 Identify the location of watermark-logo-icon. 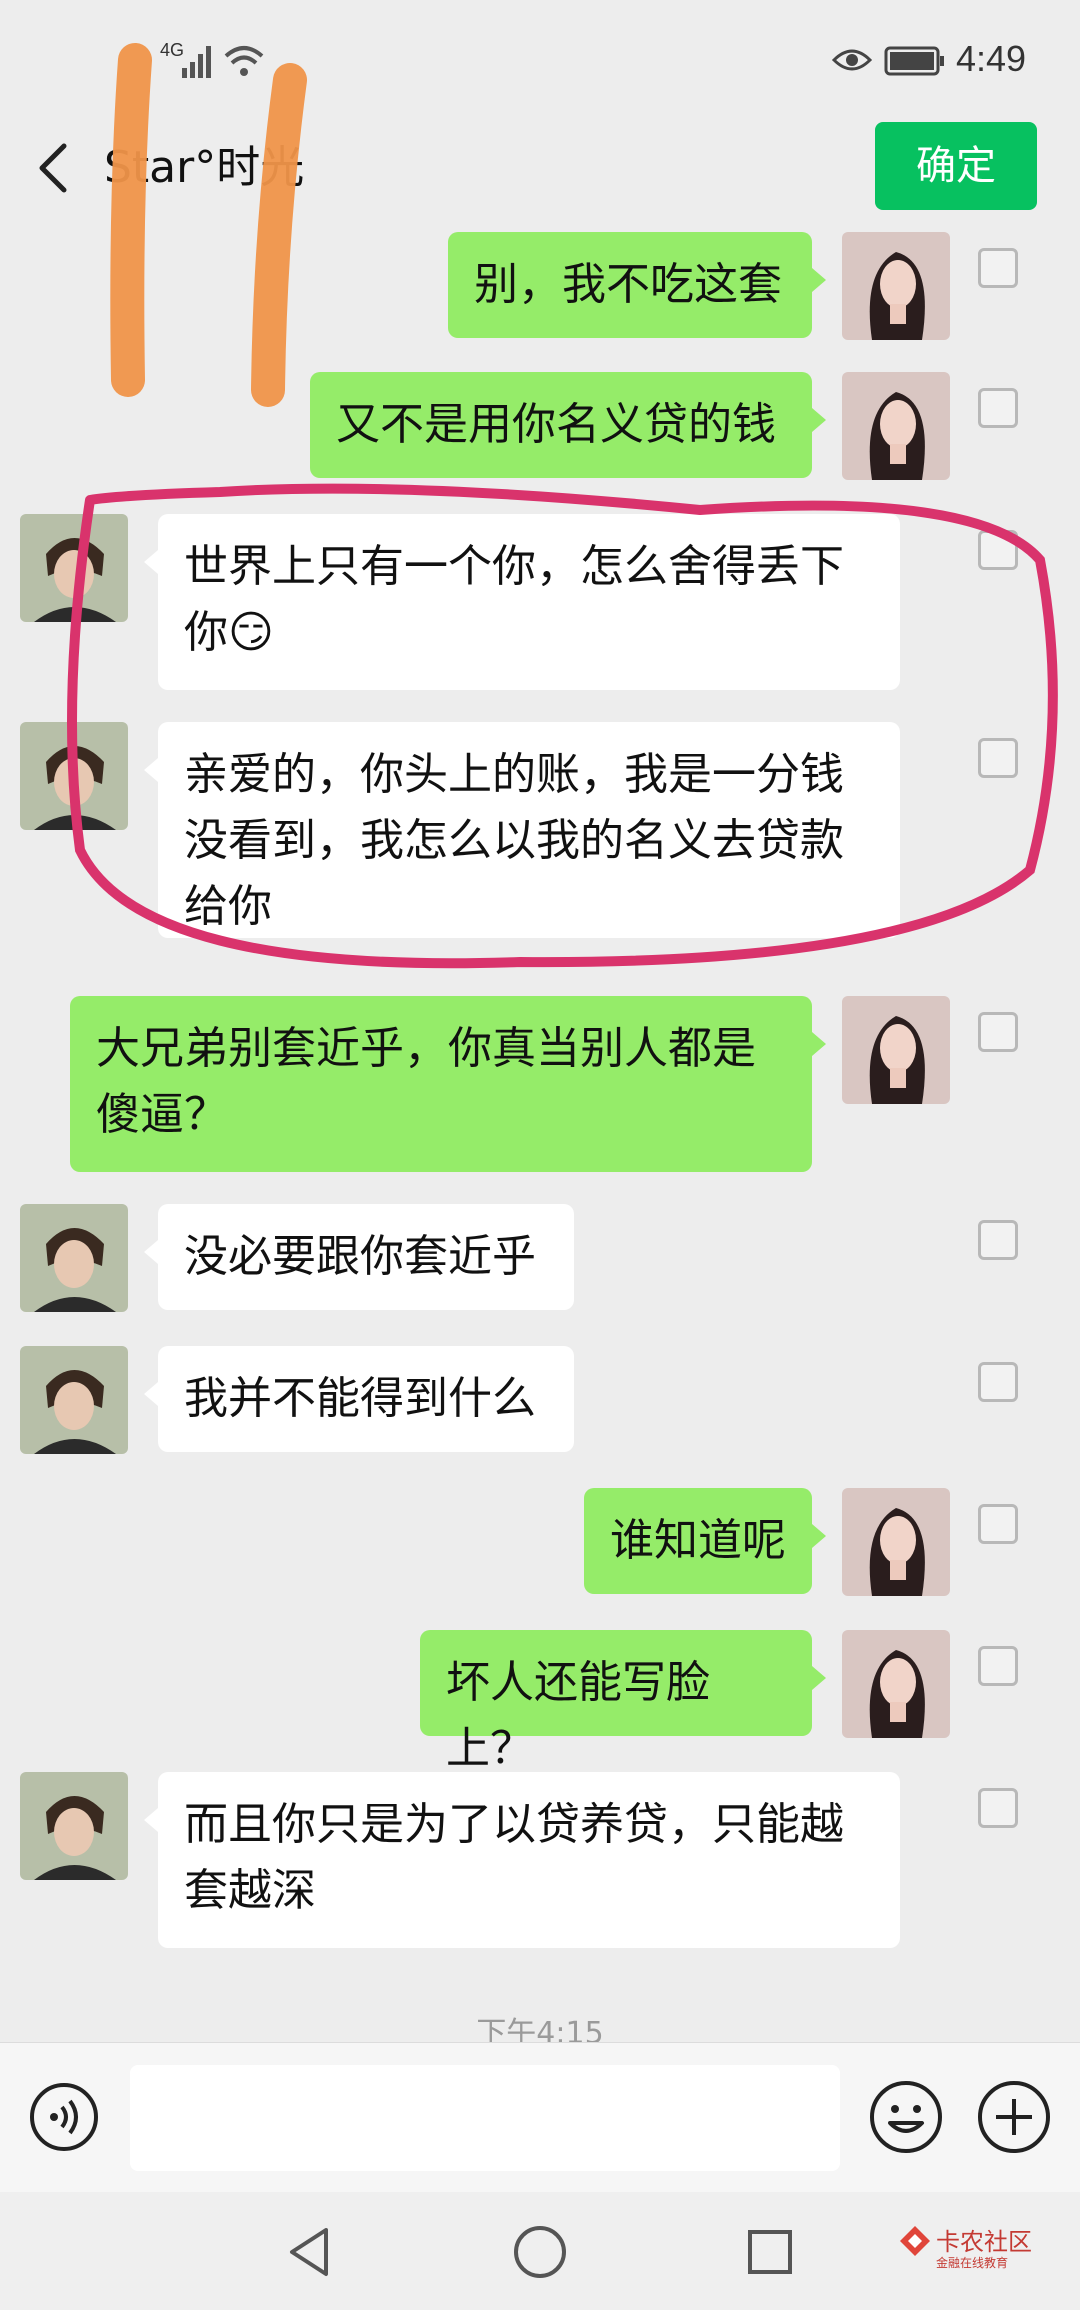
(915, 2241).